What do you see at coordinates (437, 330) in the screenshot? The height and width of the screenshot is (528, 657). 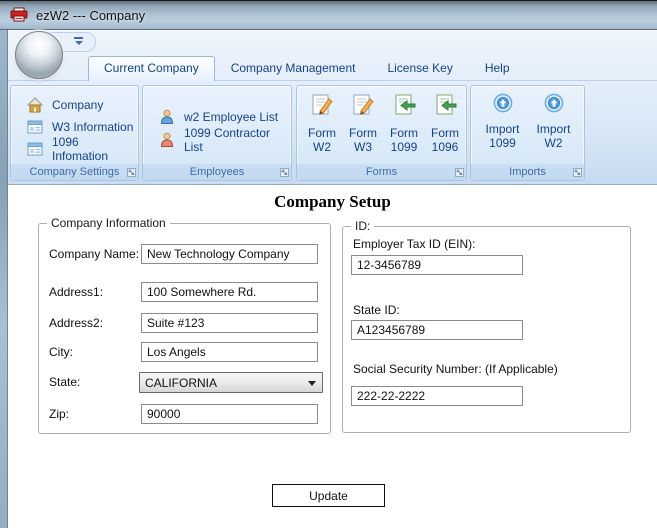 I see `state-id-input` at bounding box center [437, 330].